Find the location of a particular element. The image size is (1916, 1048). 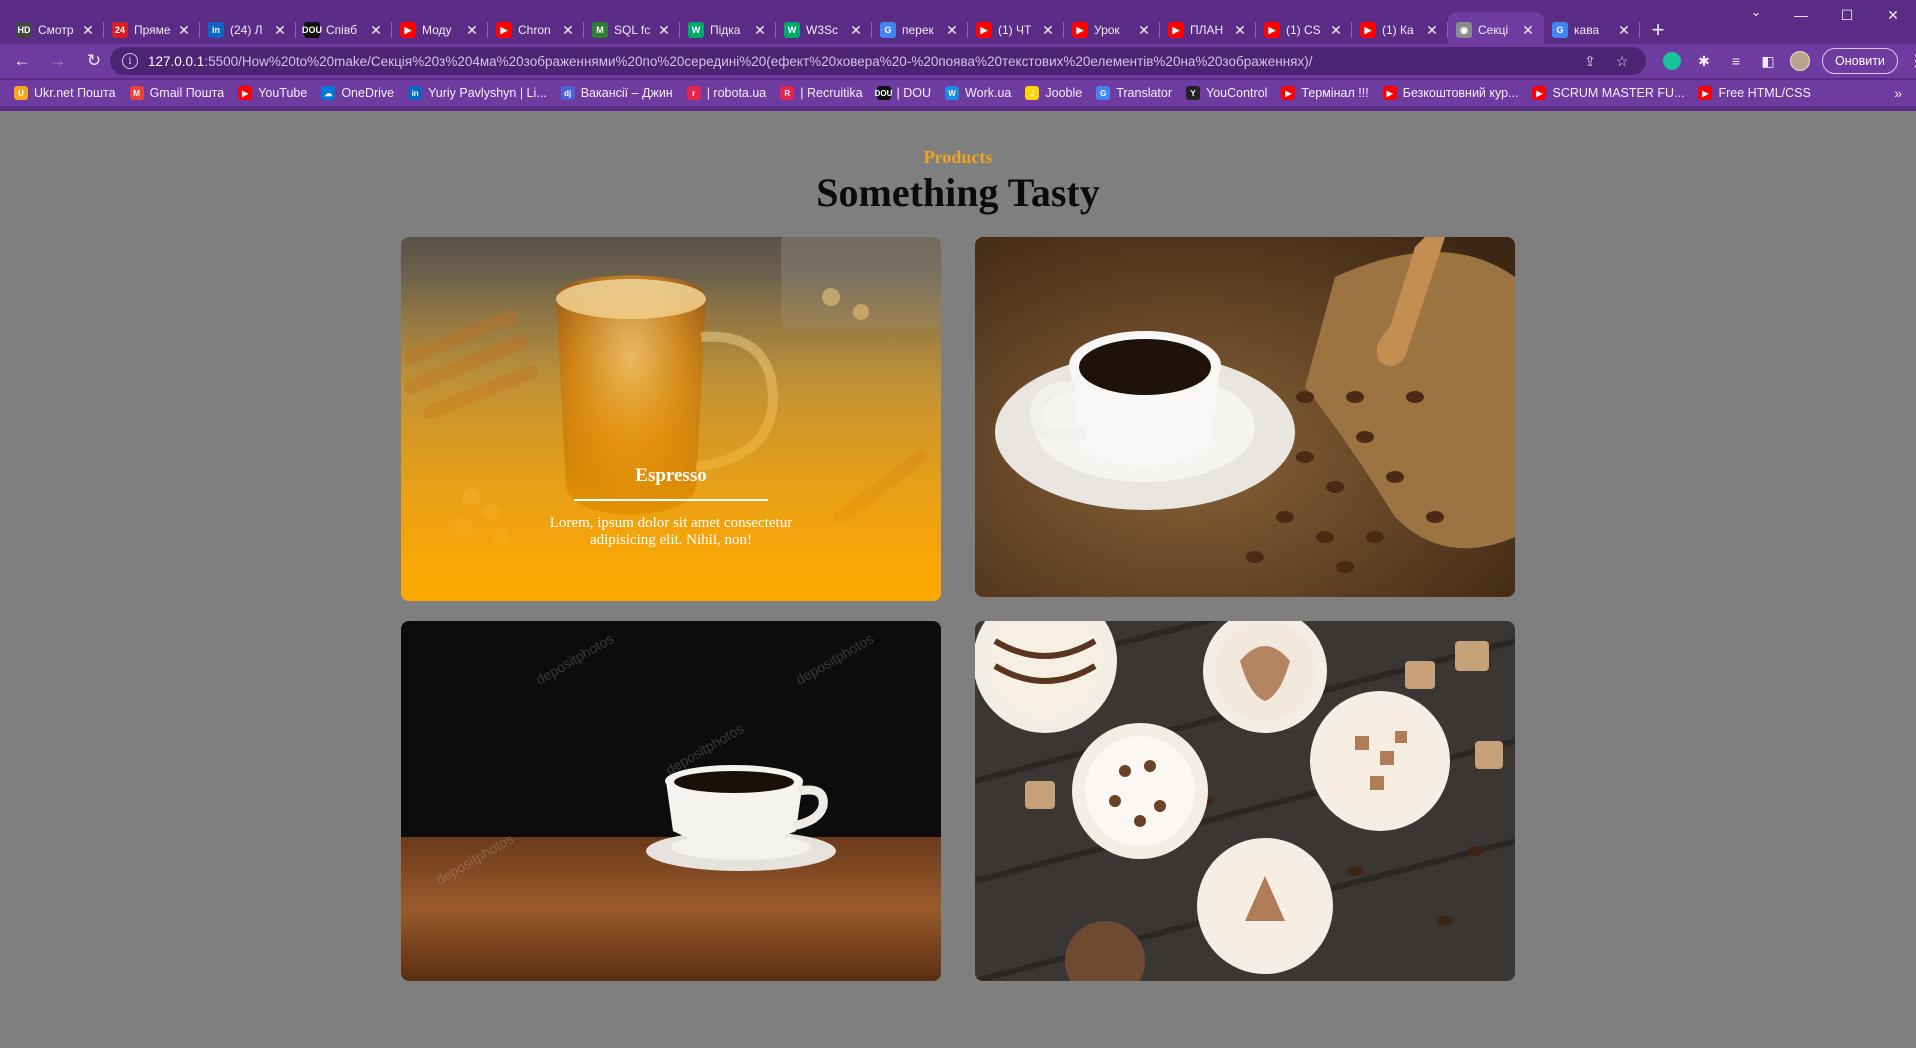

omnibox-actions: ⇪ ☆ is located at coordinates (1606, 61).